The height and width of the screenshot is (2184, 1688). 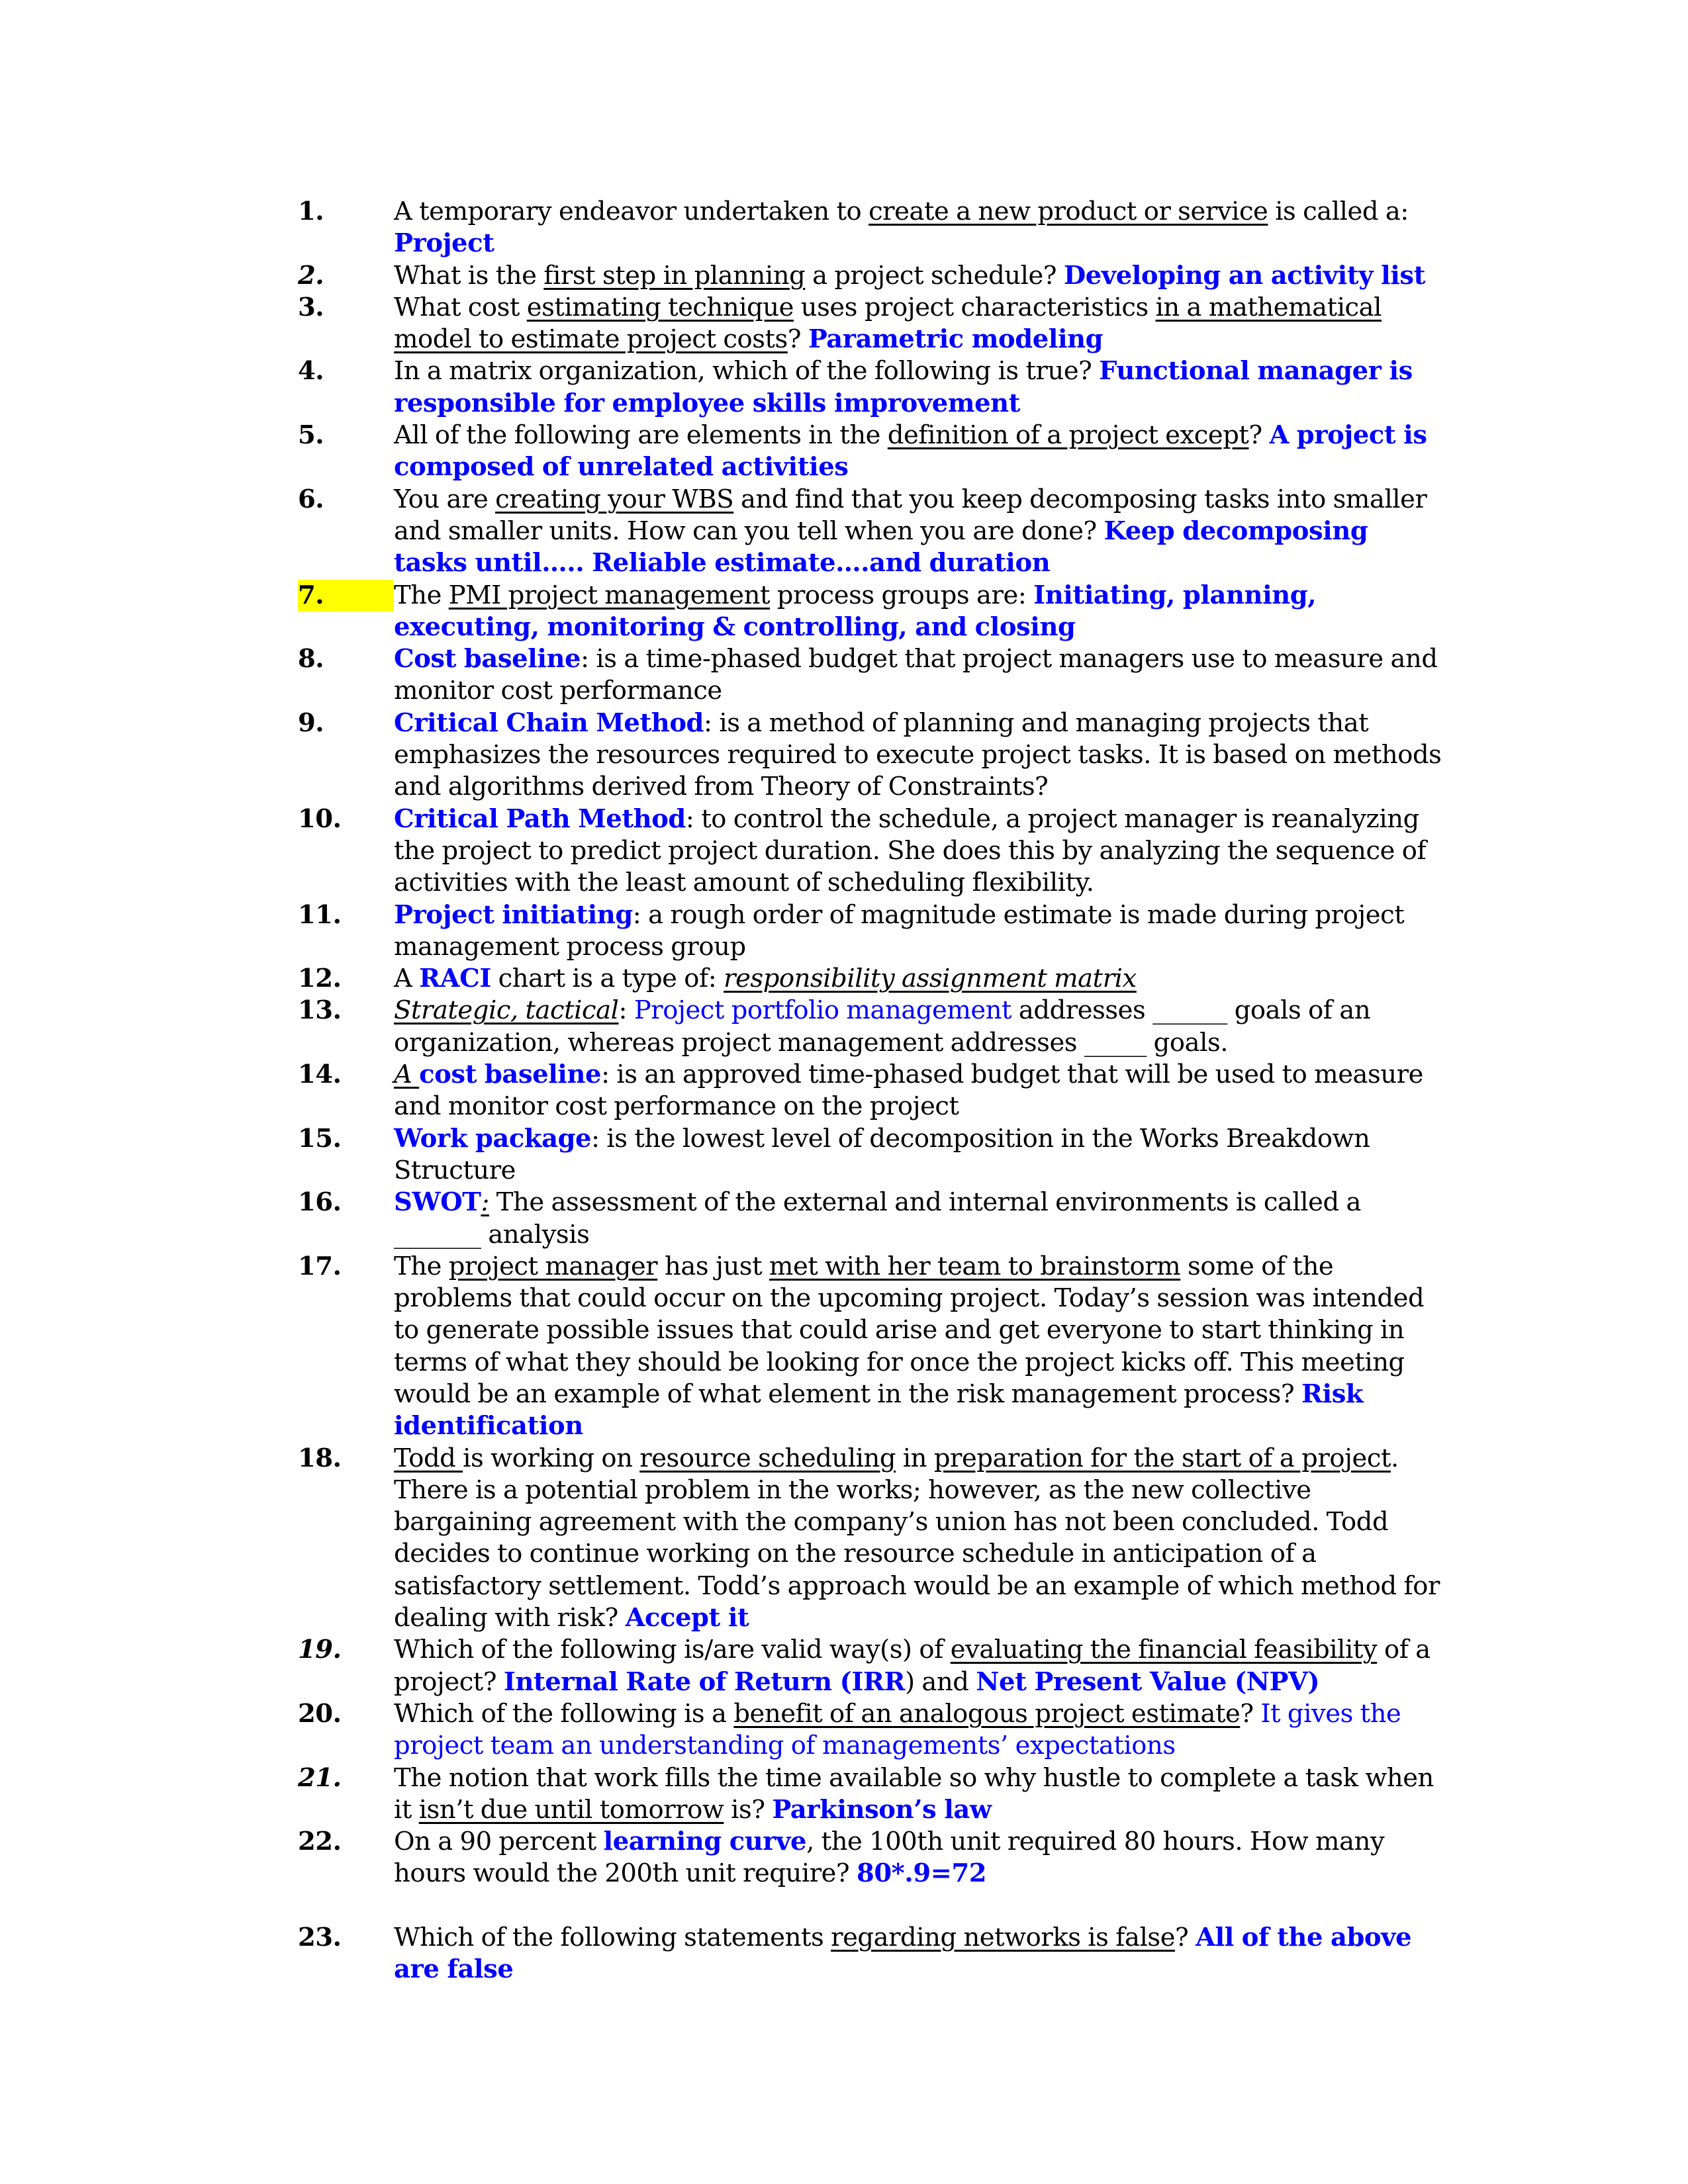 I want to click on emphasized-text: regarding networks is false, so click(x=1003, y=1937).